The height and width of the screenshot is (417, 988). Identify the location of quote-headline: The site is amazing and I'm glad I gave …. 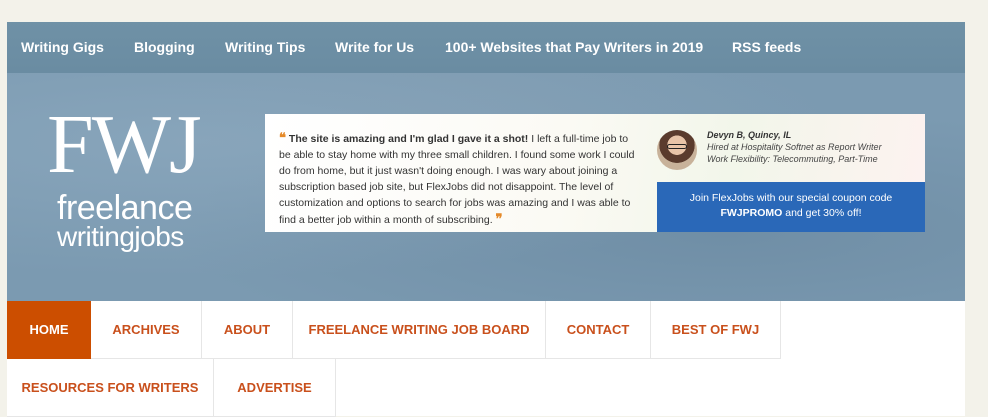
(408, 139).